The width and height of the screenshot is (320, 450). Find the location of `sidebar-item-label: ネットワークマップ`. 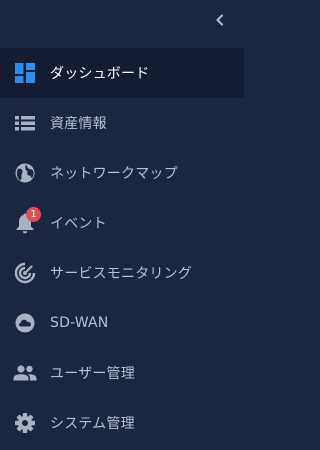

sidebar-item-label: ネットワークマップ is located at coordinates (114, 174).